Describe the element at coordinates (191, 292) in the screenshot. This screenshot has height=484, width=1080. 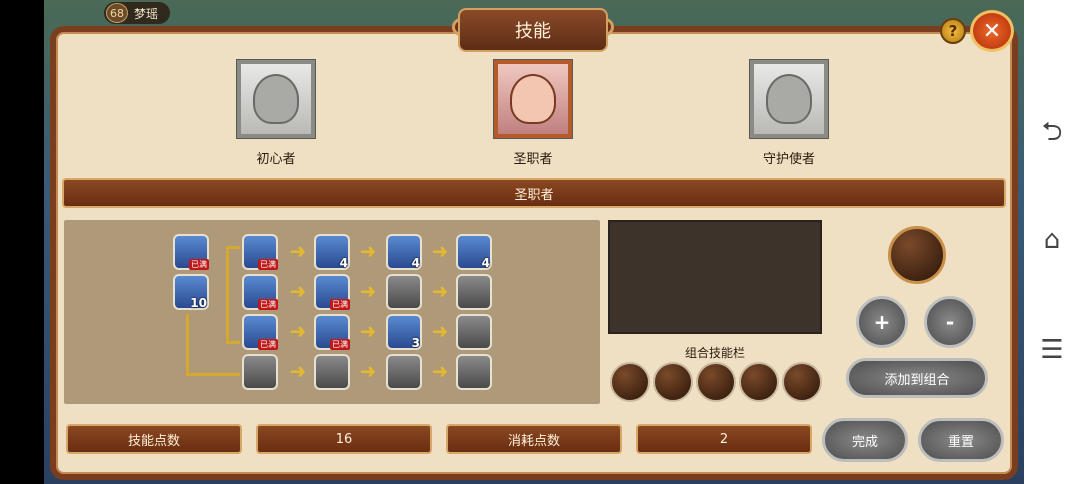
I see `skill-slot: 10` at that location.